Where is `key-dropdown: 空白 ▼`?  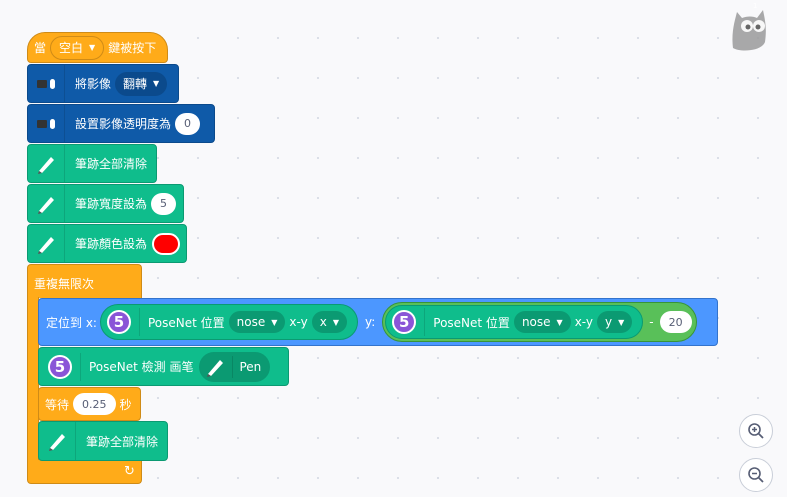 key-dropdown: 空白 ▼ is located at coordinates (77, 47).